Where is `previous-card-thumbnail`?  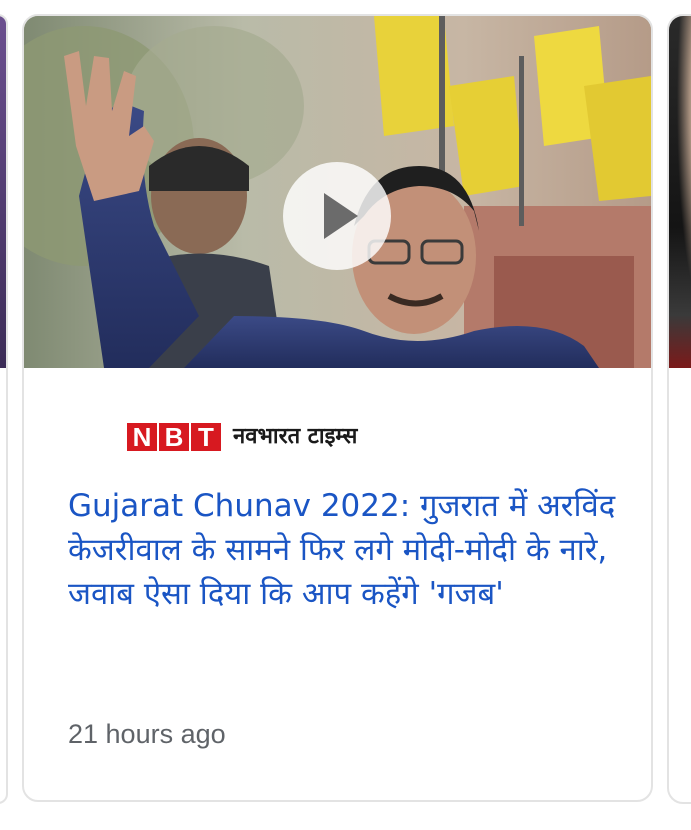 previous-card-thumbnail is located at coordinates (3, 192).